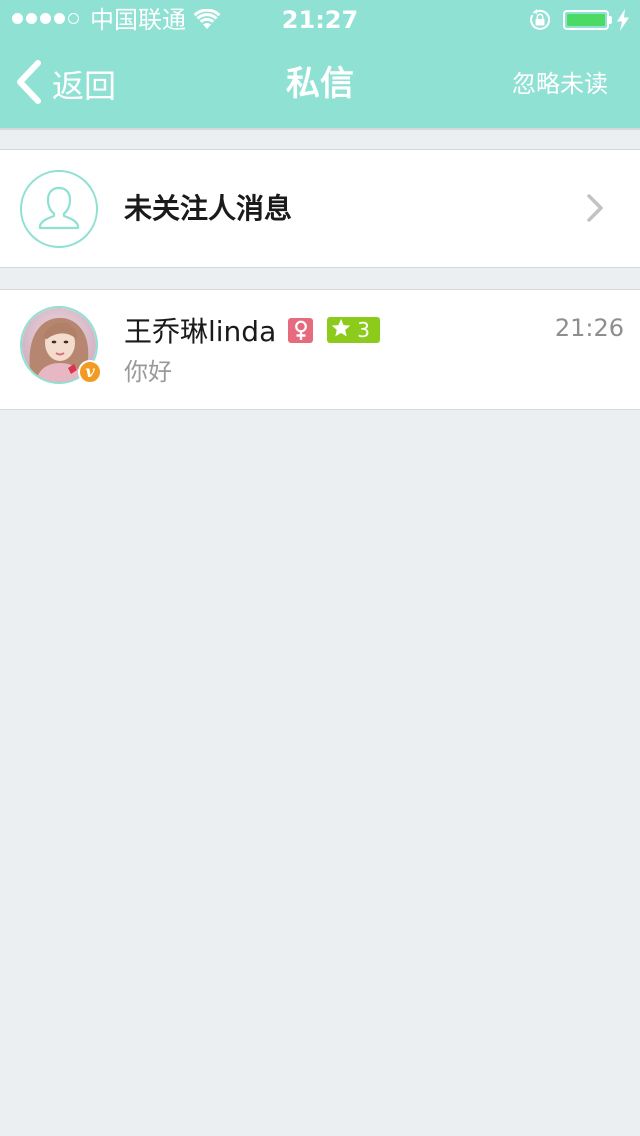 The height and width of the screenshot is (1136, 640). I want to click on battery-level, so click(586, 20).